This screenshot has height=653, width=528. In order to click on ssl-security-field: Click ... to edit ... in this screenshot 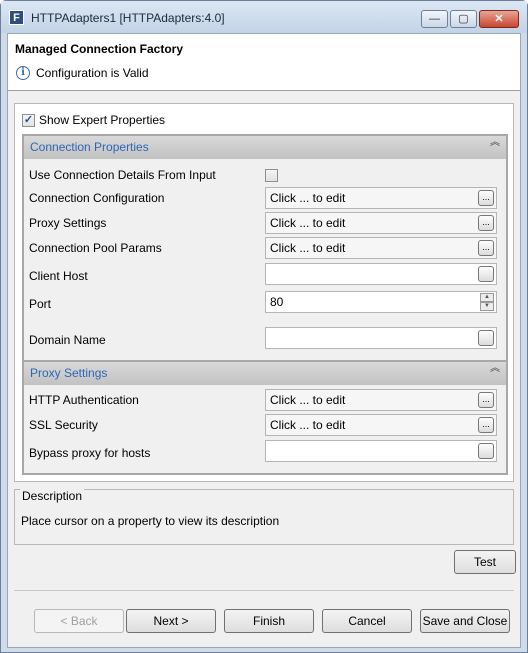, I will do `click(381, 425)`.